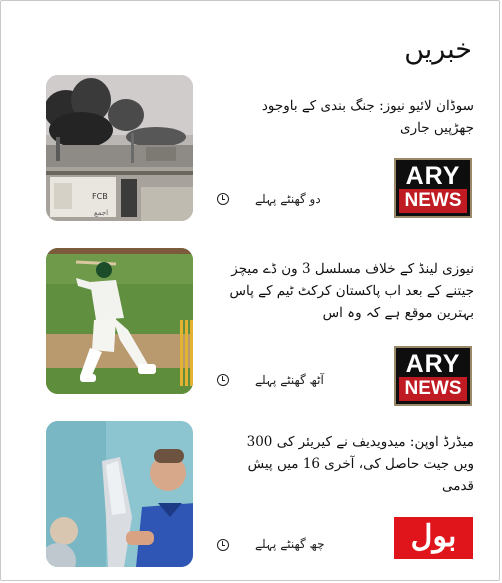 This screenshot has width=502, height=583. I want to click on bol-news-logo: بول, so click(433, 538).